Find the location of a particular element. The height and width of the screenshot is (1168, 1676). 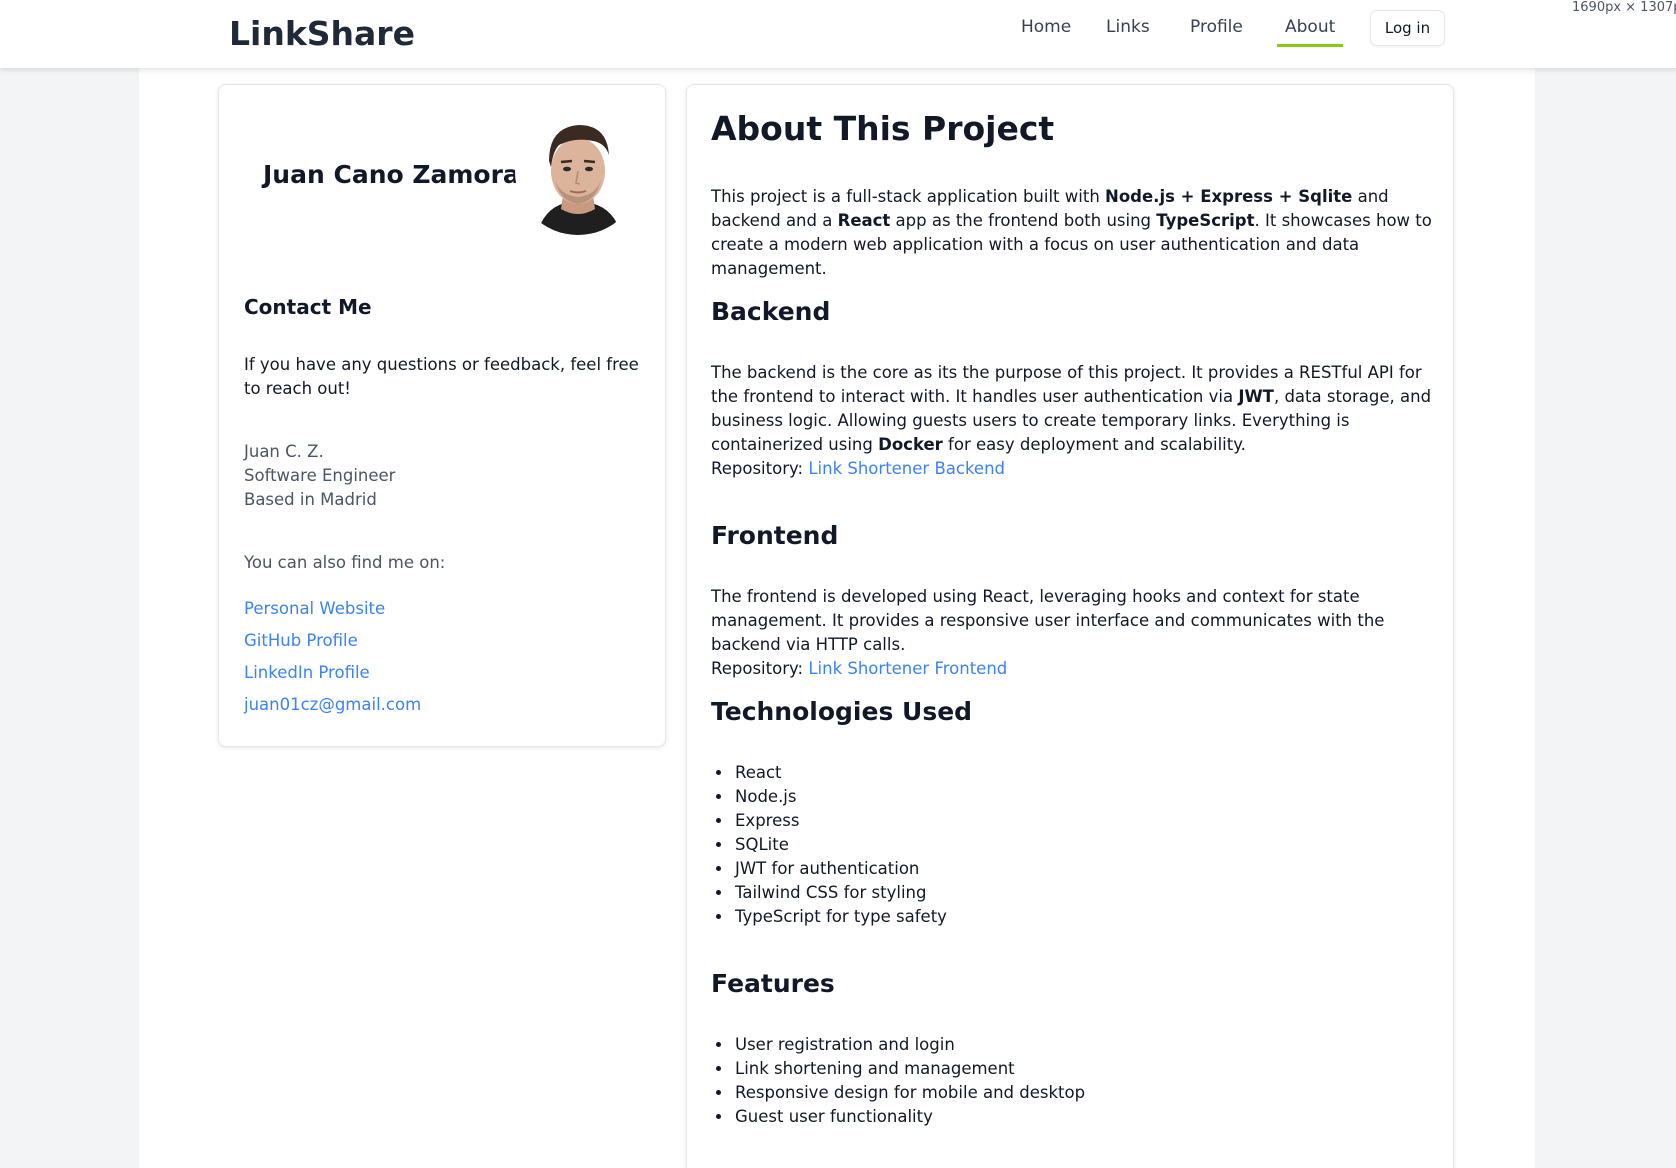

nav-about: About is located at coordinates (1310, 32).